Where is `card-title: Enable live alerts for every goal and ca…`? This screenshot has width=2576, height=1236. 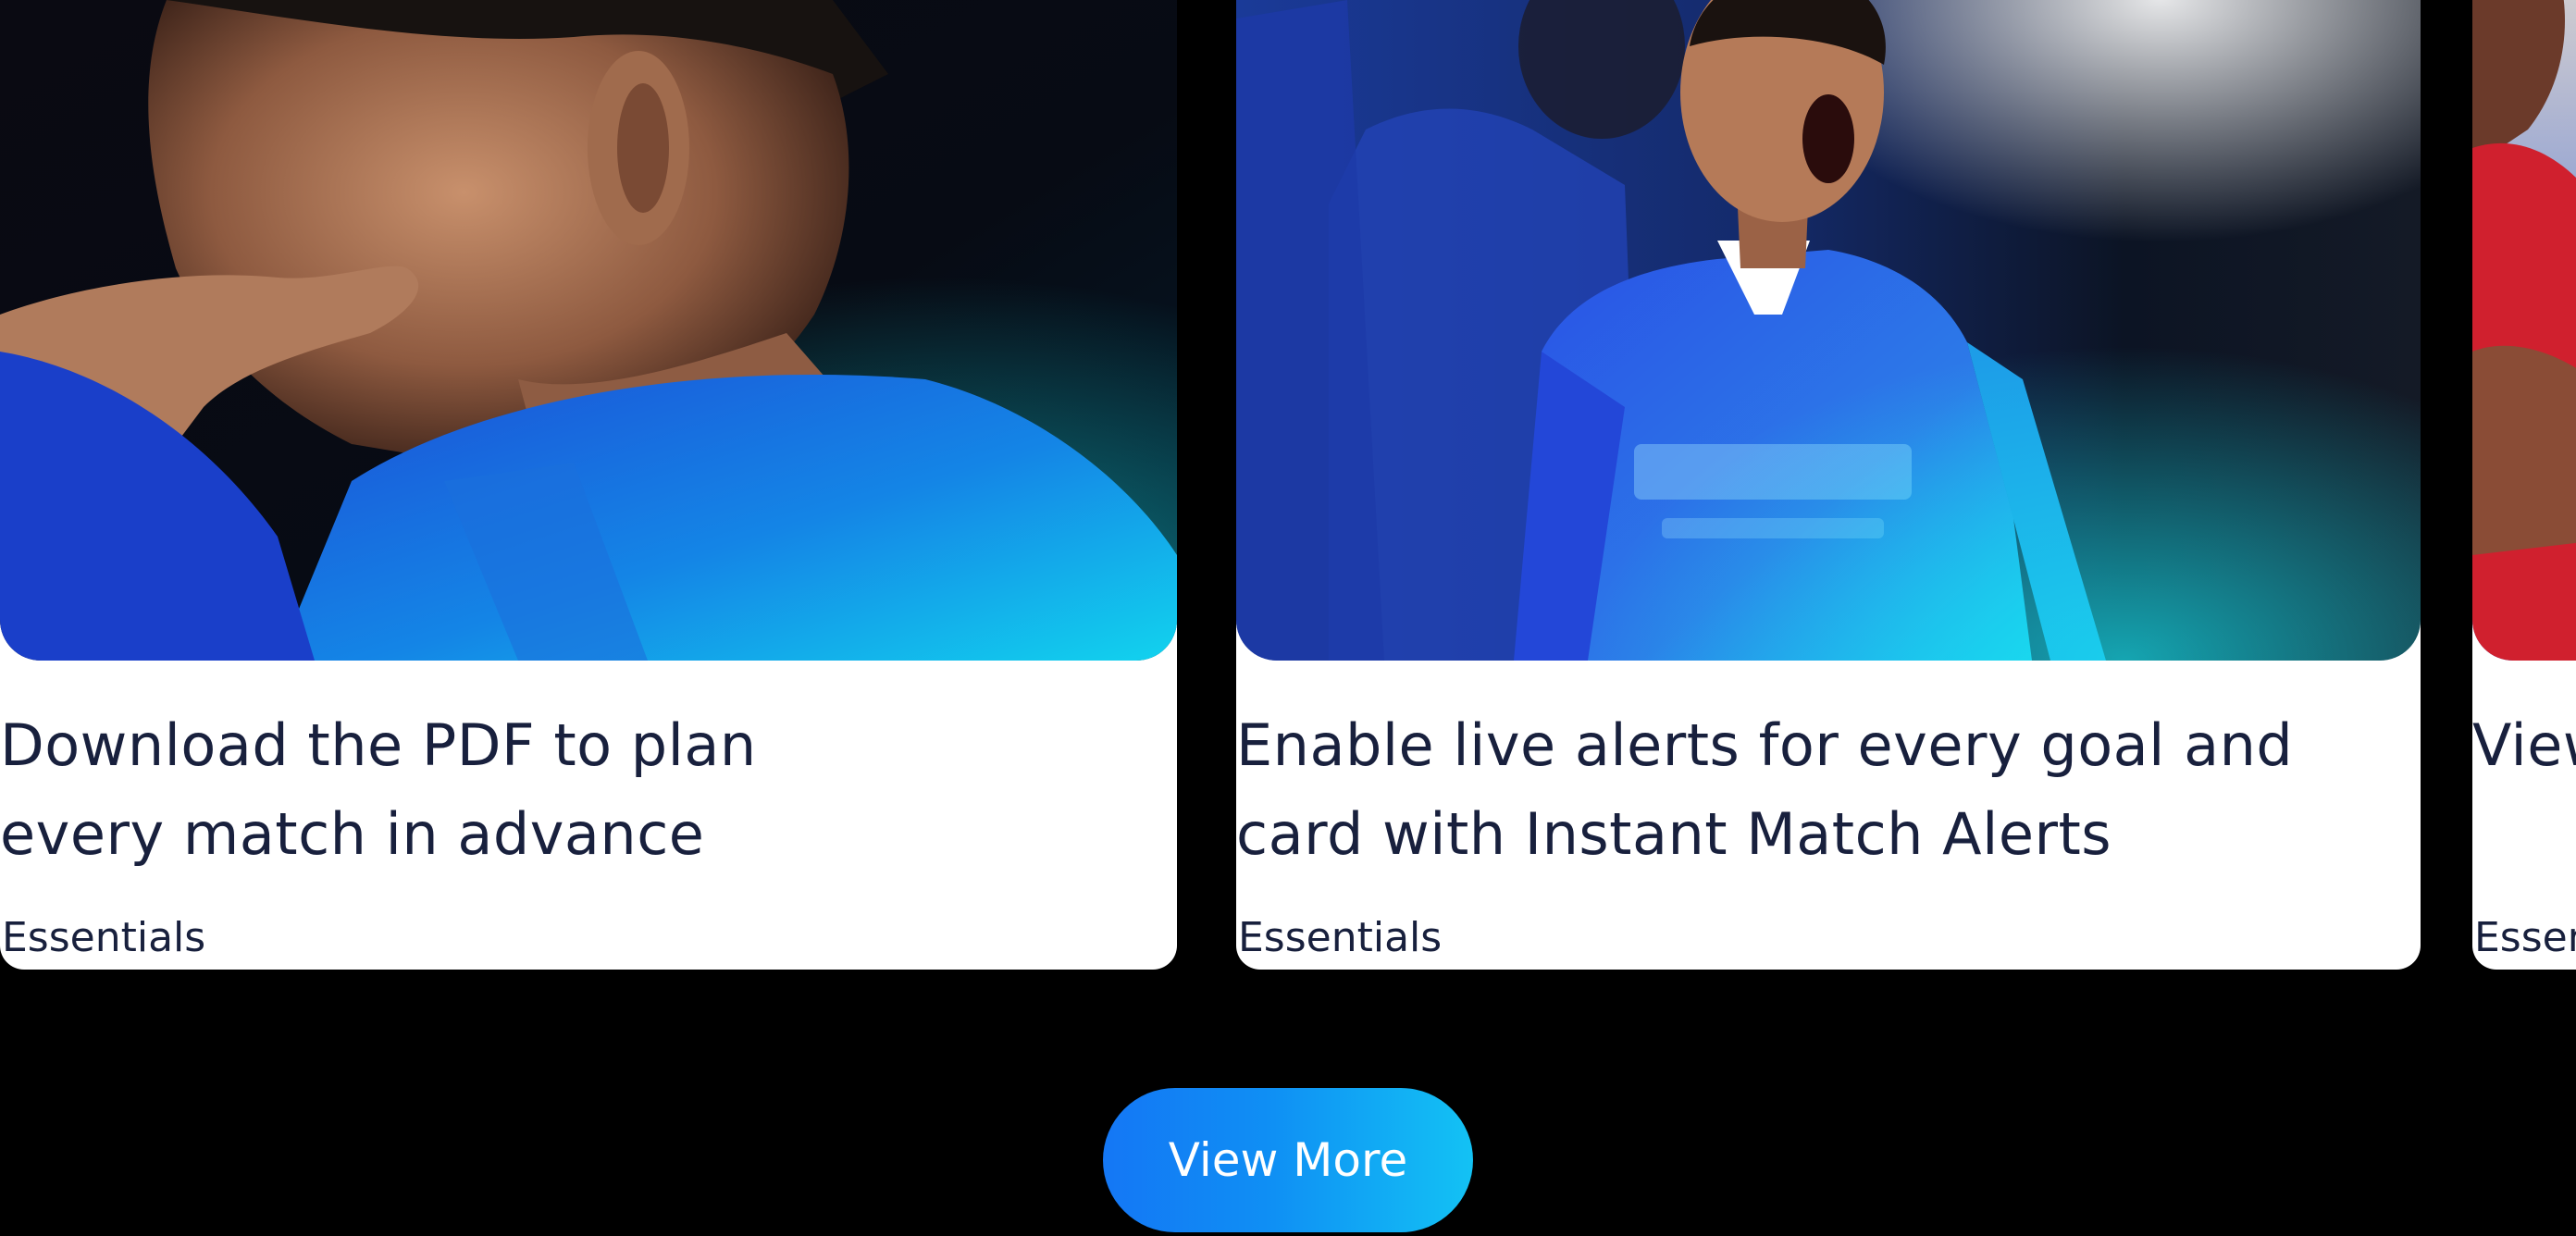 card-title: Enable live alerts for every goal and ca… is located at coordinates (1815, 790).